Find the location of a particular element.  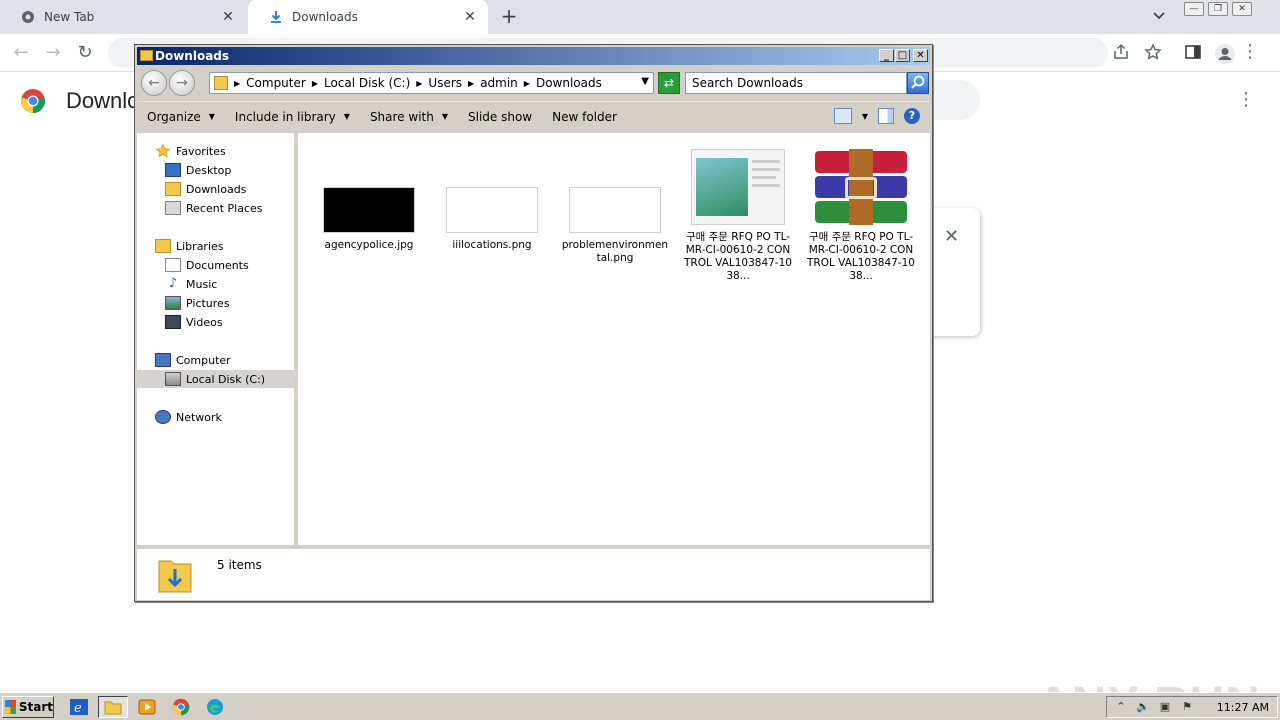

window-titlebar: Downloads _ □ ✕ is located at coordinates (533, 56).